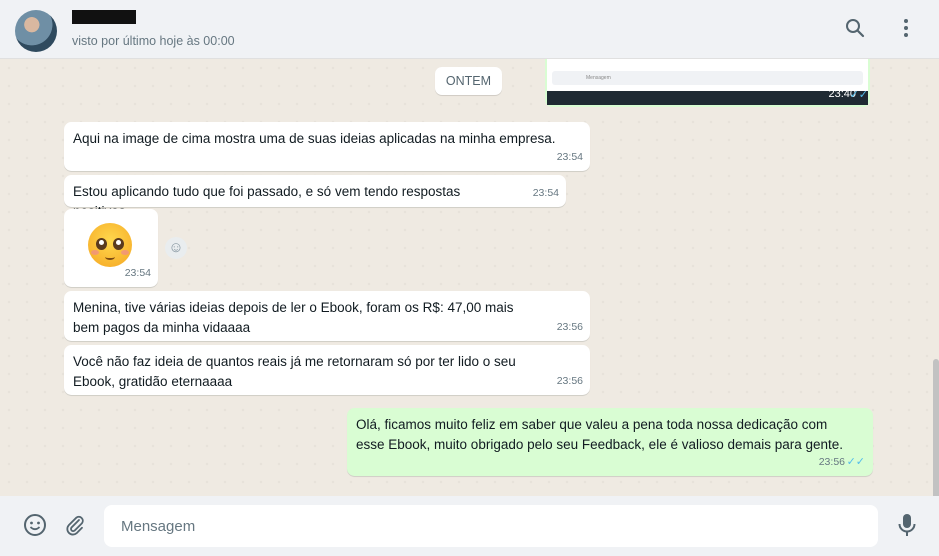 The width and height of the screenshot is (939, 556). What do you see at coordinates (907, 526) in the screenshot?
I see `microphone-icon` at bounding box center [907, 526].